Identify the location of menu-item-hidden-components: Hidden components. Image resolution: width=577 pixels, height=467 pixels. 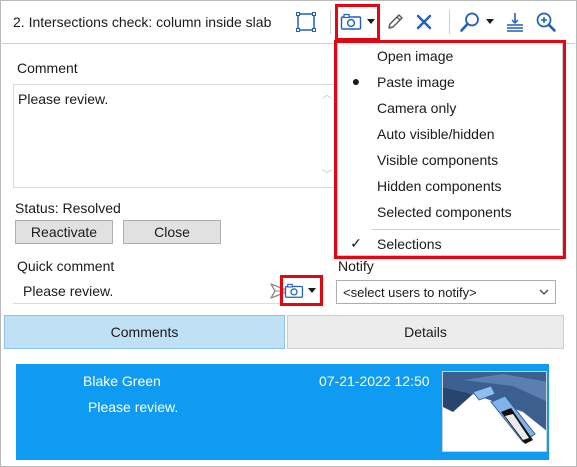
(450, 186).